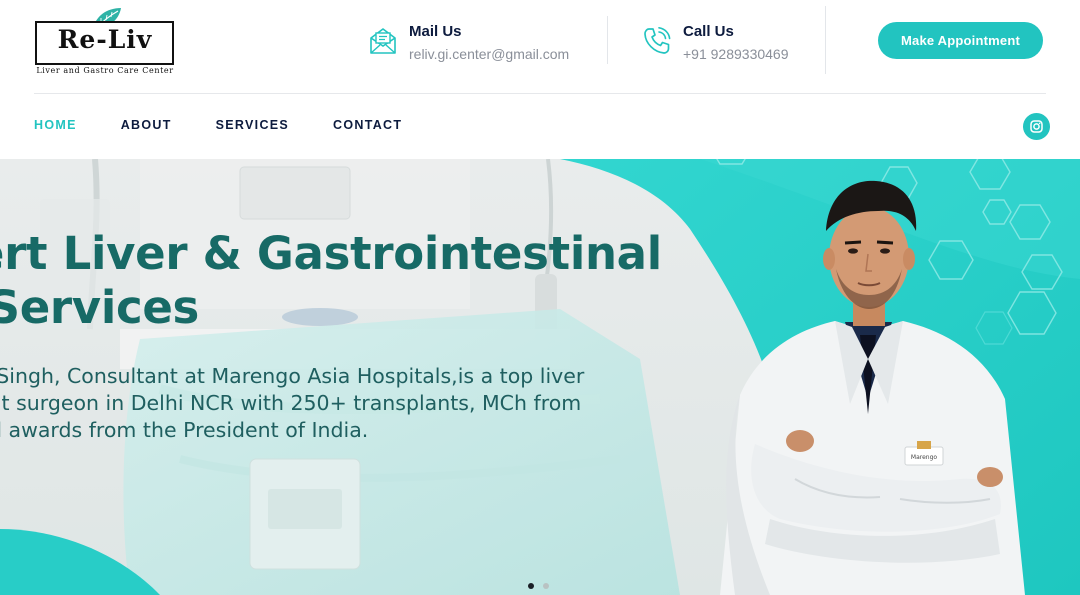 The height and width of the screenshot is (595, 1080). I want to click on brand-tagline: Liver and Gastro Care Center, so click(105, 70).